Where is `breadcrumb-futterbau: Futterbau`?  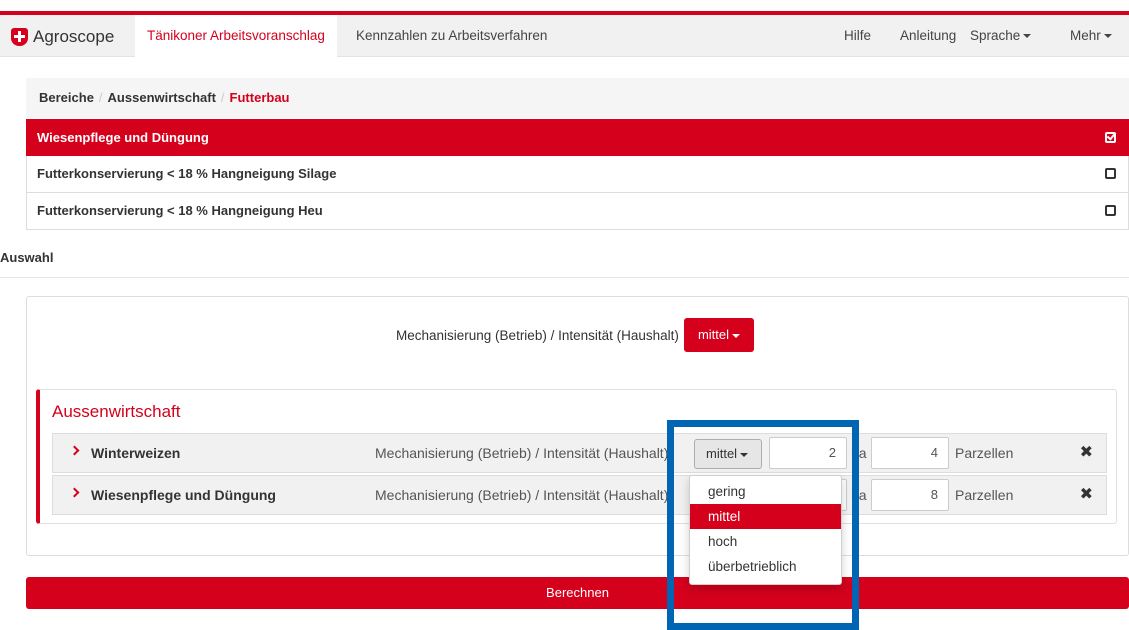 breadcrumb-futterbau: Futterbau is located at coordinates (259, 97).